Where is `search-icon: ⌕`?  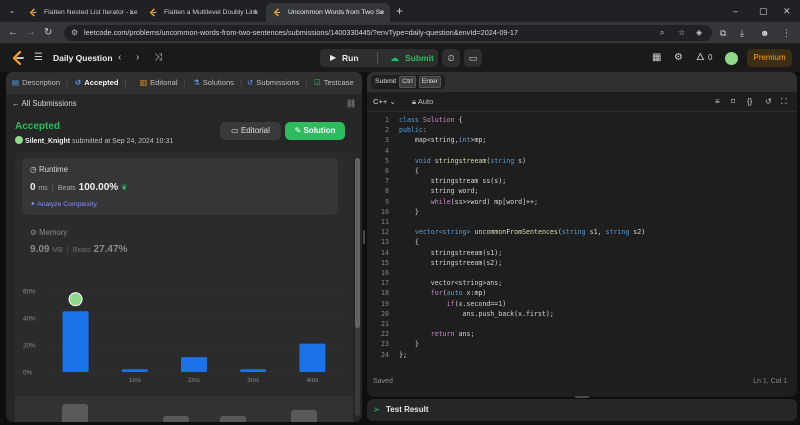 search-icon: ⌕ is located at coordinates (662, 33).